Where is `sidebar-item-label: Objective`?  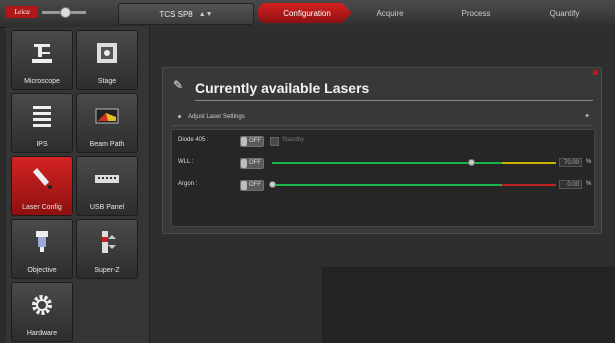
sidebar-item-label: Objective is located at coordinates (42, 270).